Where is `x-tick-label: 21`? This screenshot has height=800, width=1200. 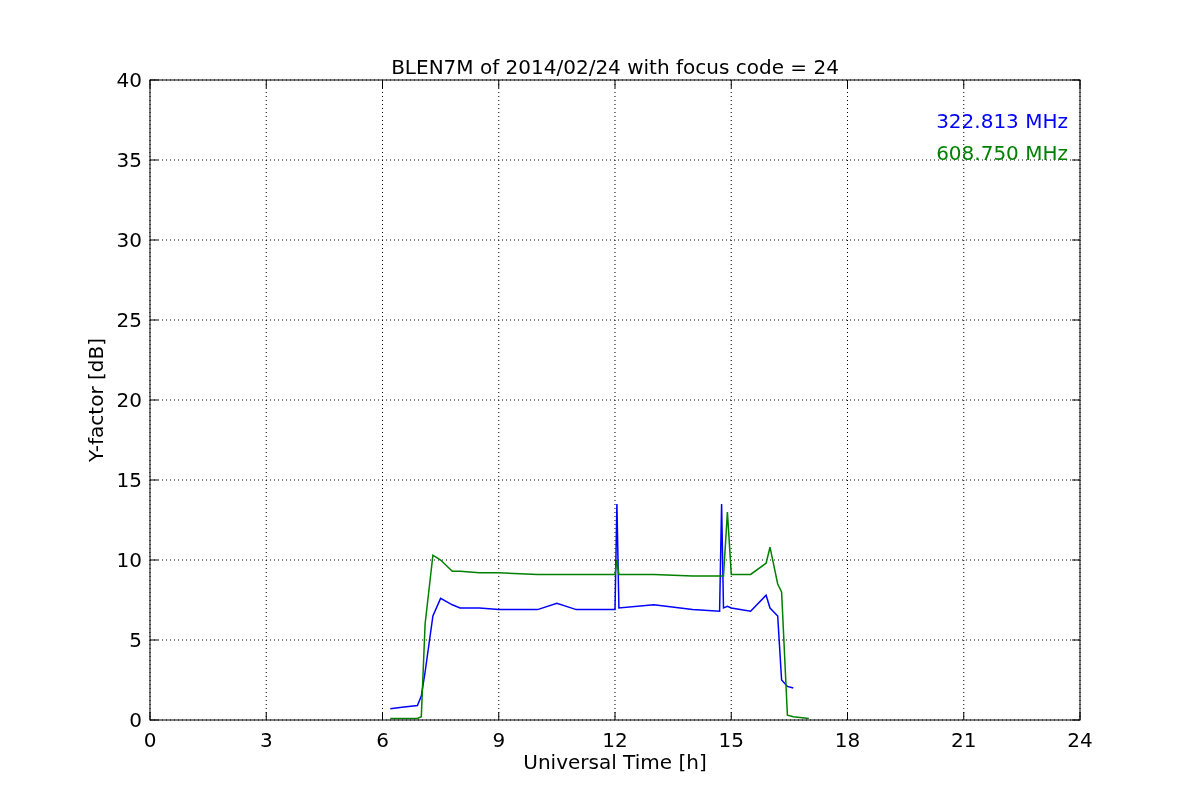 x-tick-label: 21 is located at coordinates (964, 740).